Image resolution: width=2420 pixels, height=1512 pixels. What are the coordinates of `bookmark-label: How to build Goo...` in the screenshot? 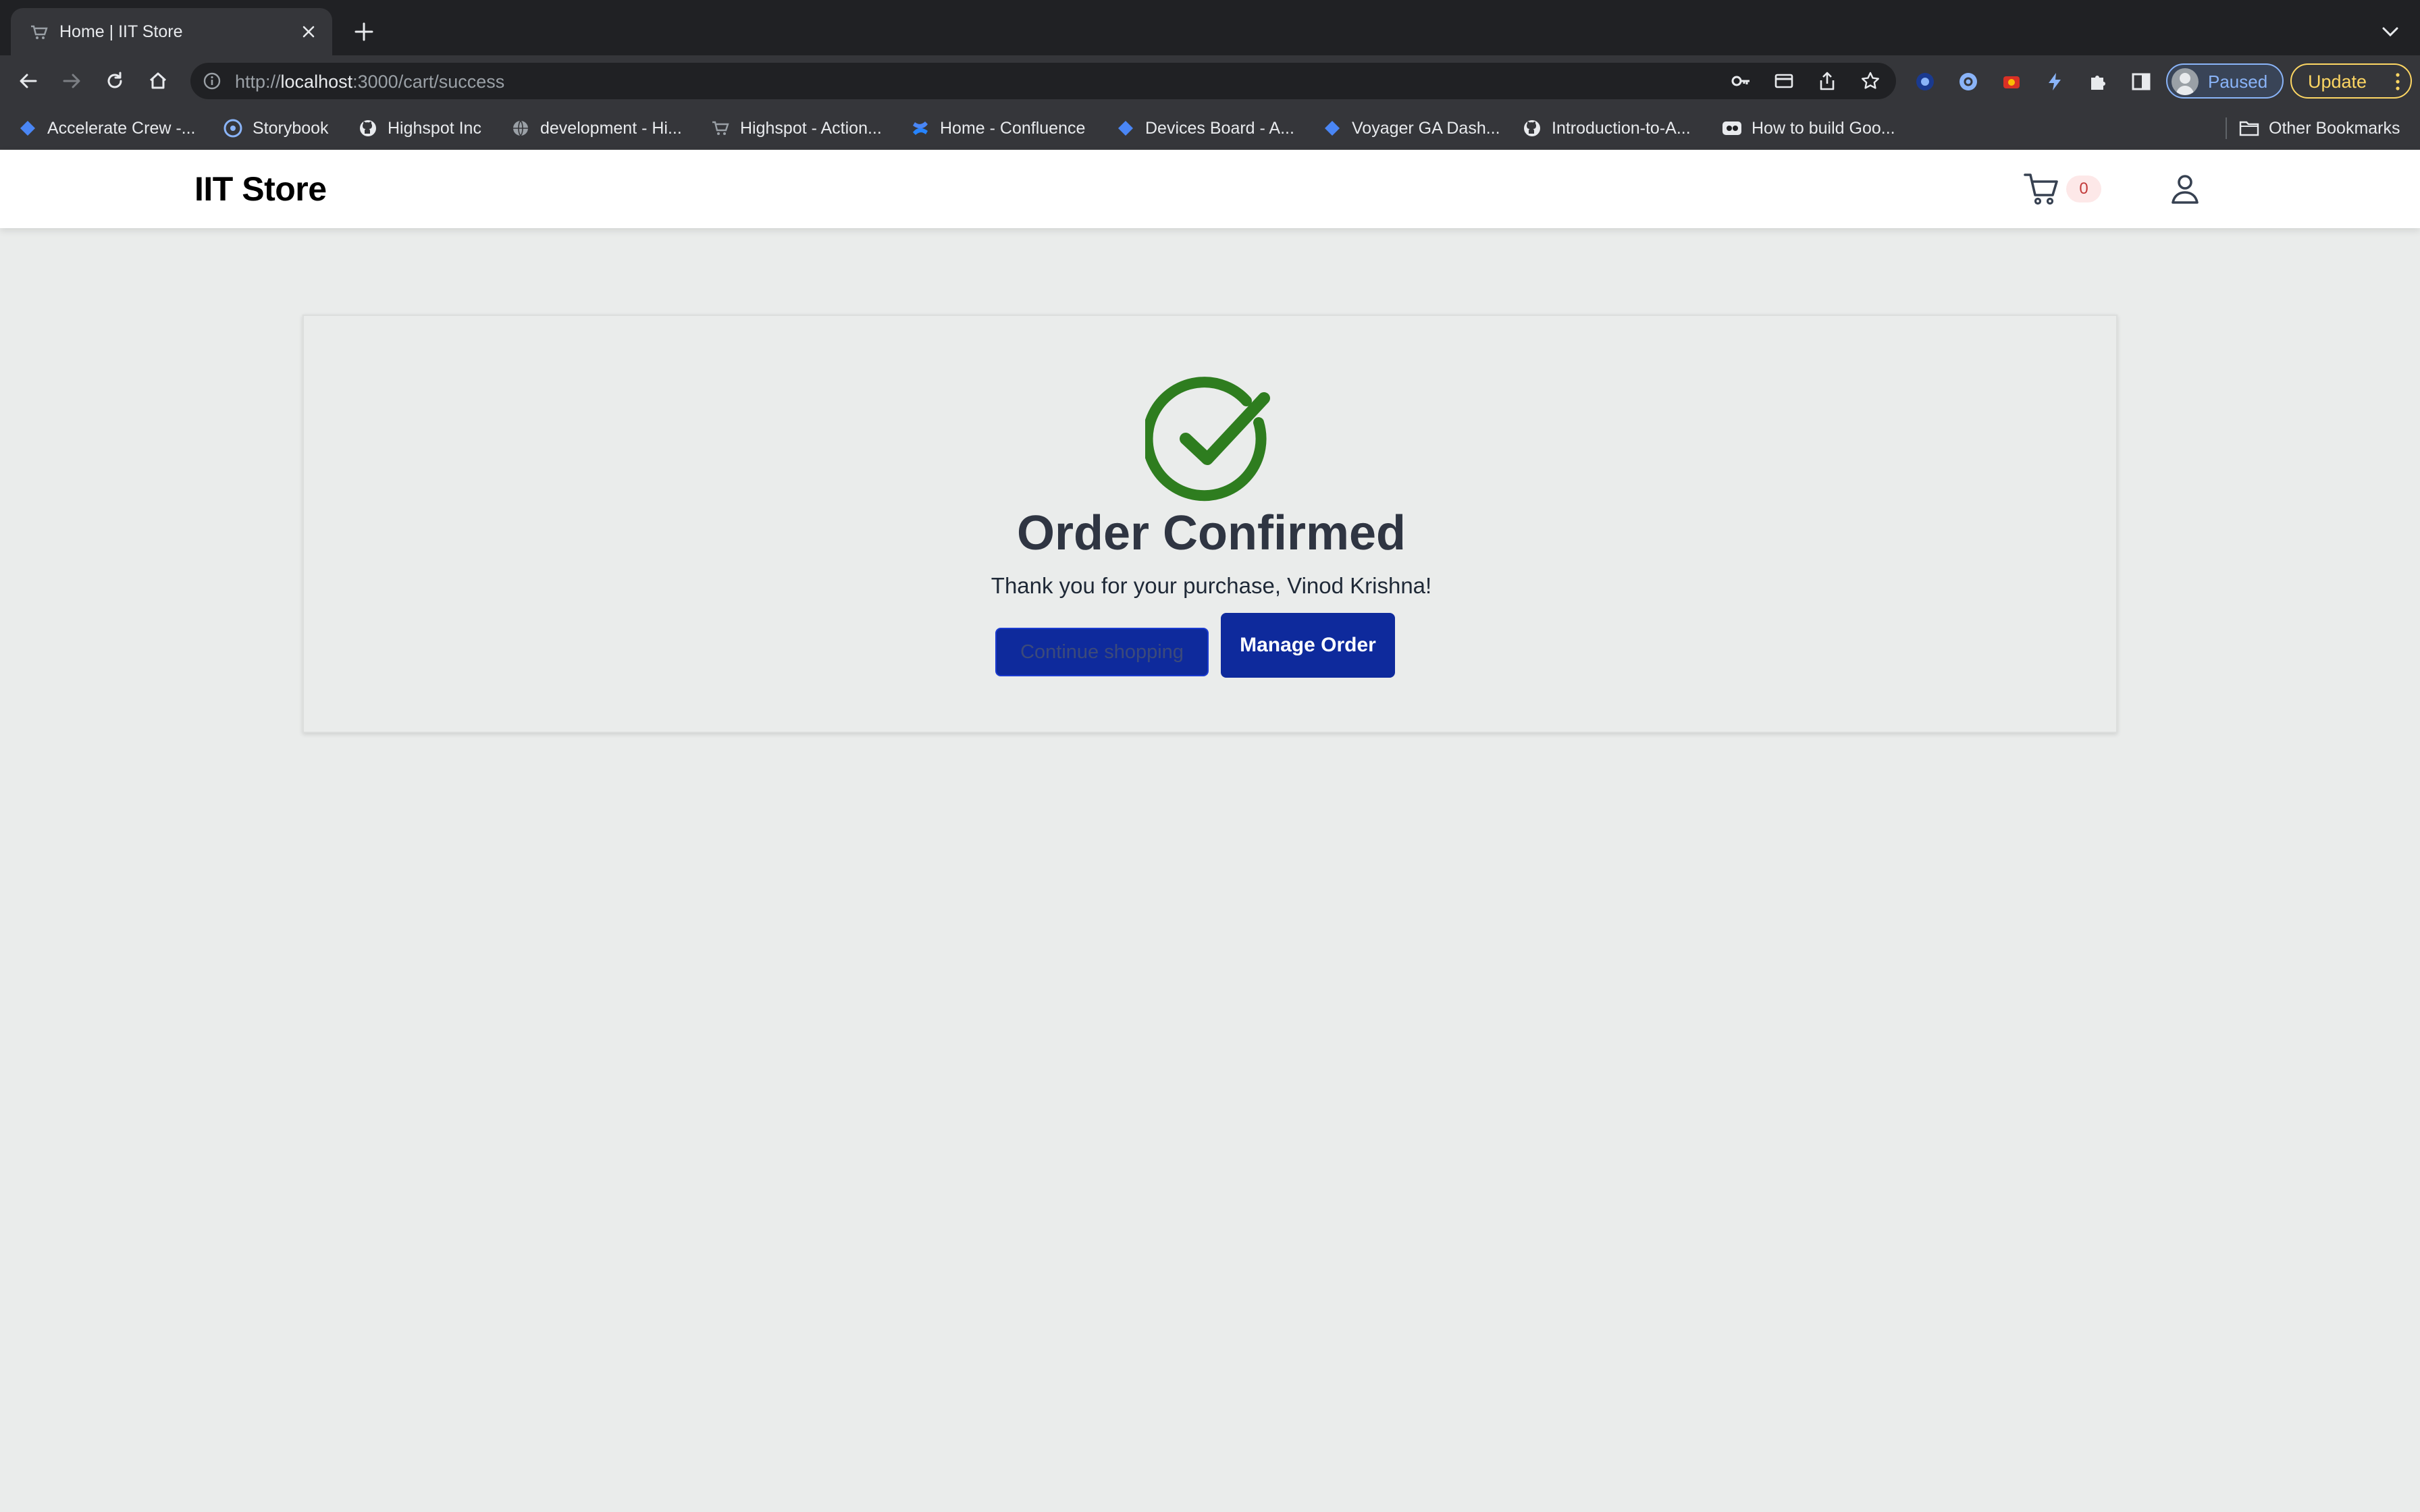 It's located at (1823, 128).